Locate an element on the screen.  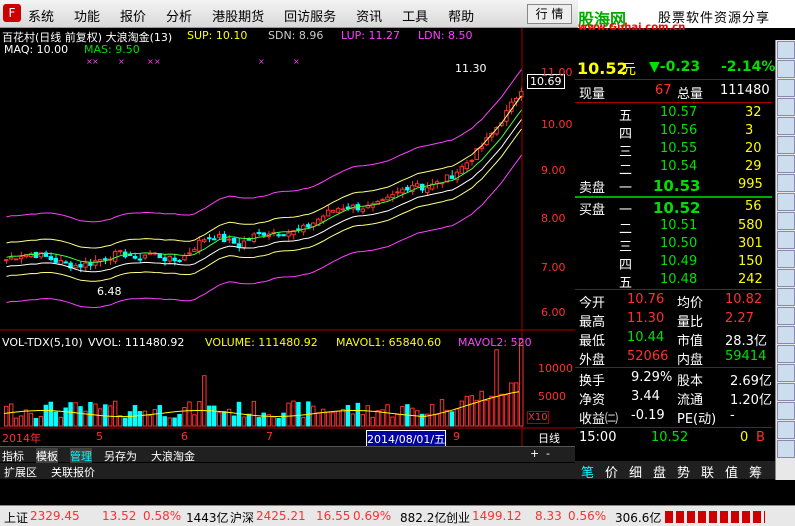
ask1-price: 10.53 is located at coordinates (677, 186).